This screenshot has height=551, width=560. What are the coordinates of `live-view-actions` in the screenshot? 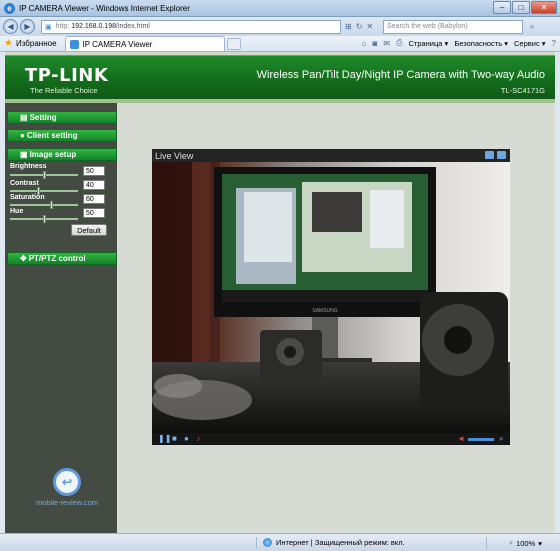 It's located at (495, 155).